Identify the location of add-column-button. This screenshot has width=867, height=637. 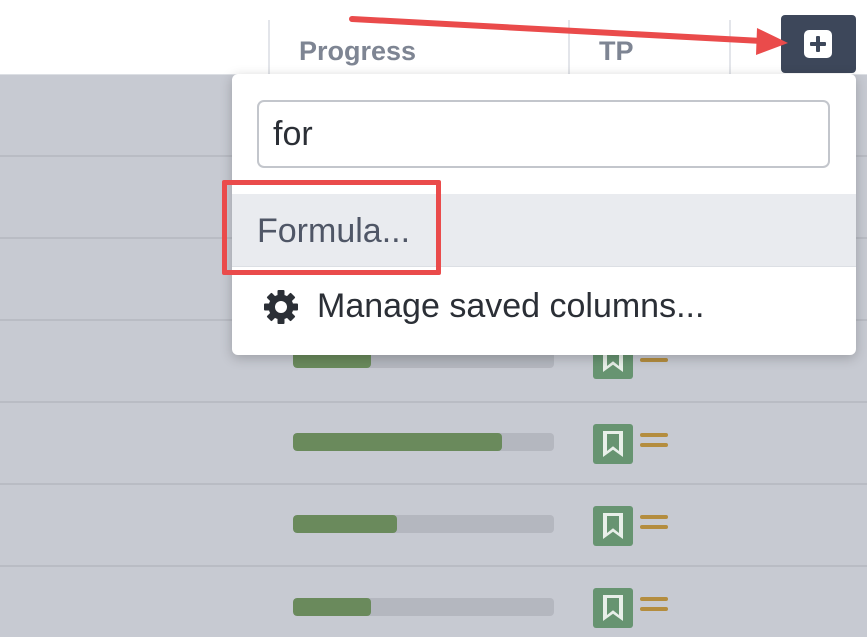
(818, 44).